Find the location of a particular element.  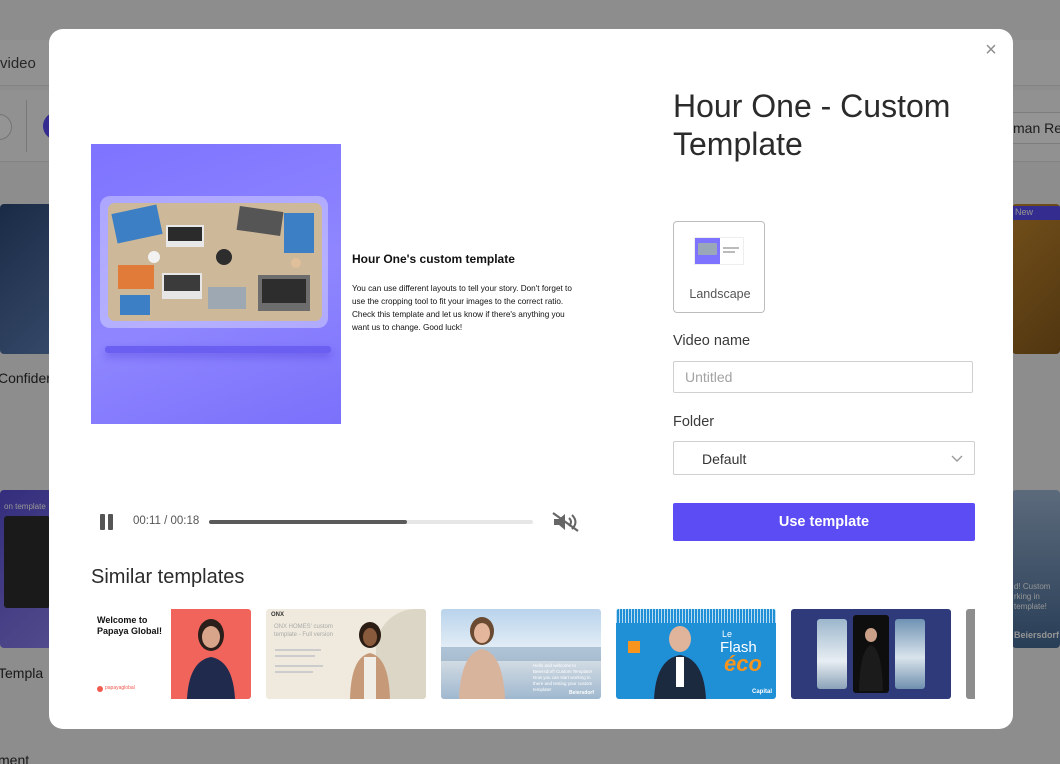

thumb-text: éco is located at coordinates (743, 663).